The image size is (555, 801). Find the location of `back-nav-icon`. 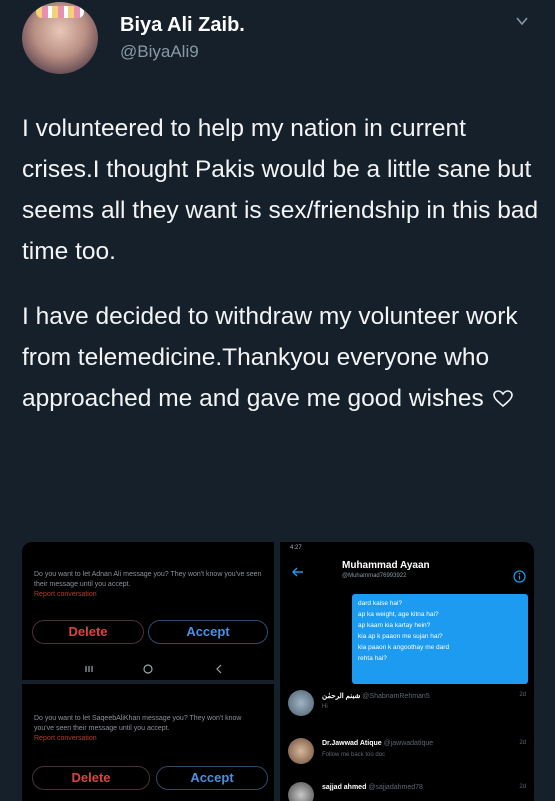

back-nav-icon is located at coordinates (219, 669).